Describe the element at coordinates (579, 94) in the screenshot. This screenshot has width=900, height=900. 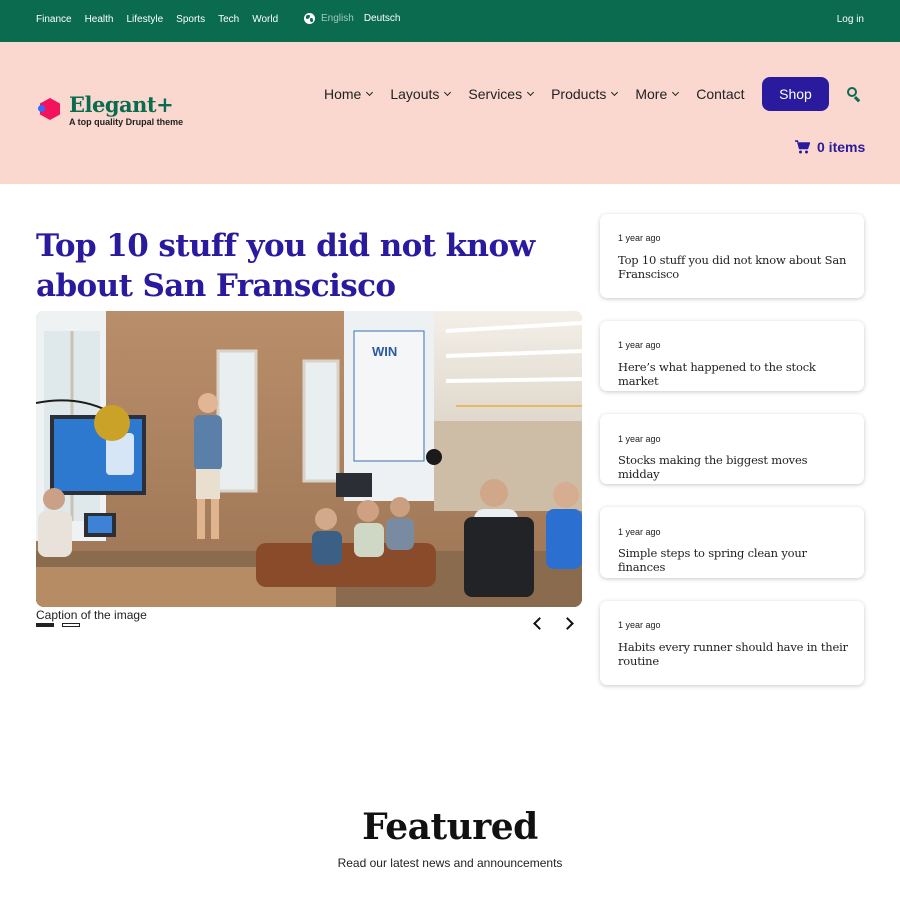
I see `nav-item-label: Products` at that location.